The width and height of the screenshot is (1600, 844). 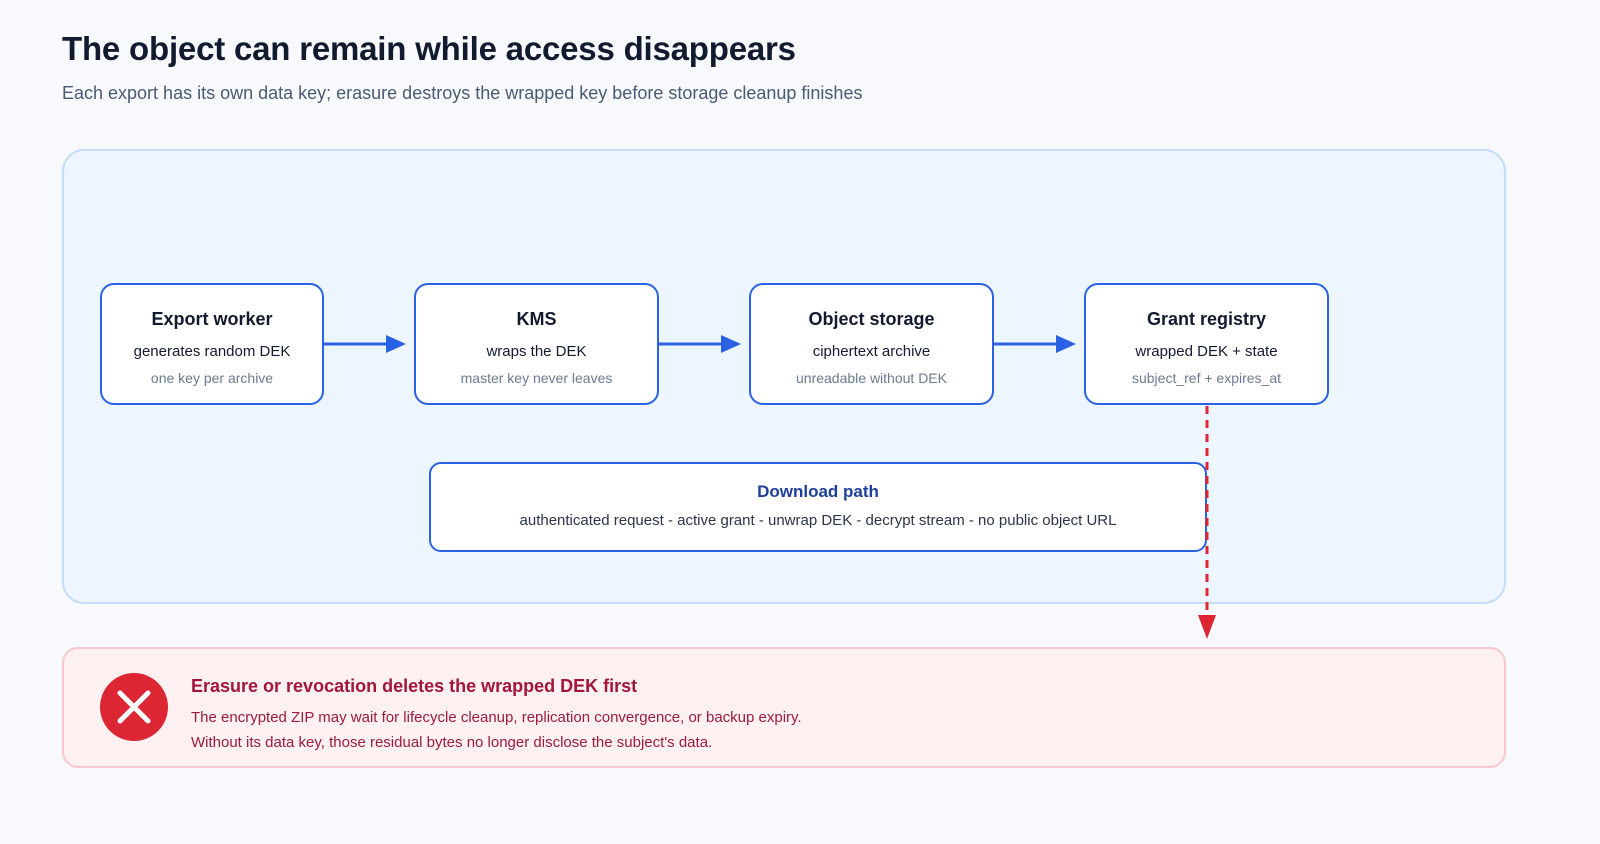 What do you see at coordinates (536, 351) in the screenshot?
I see `node-description: wraps the DEK` at bounding box center [536, 351].